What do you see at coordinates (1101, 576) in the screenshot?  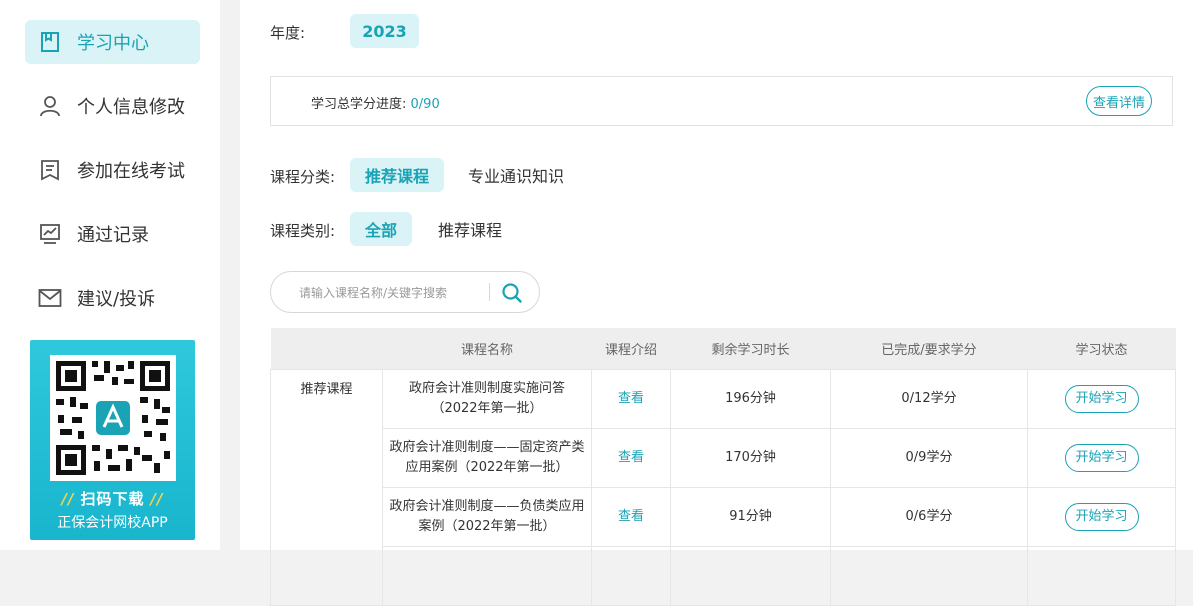 I see `status-cell` at bounding box center [1101, 576].